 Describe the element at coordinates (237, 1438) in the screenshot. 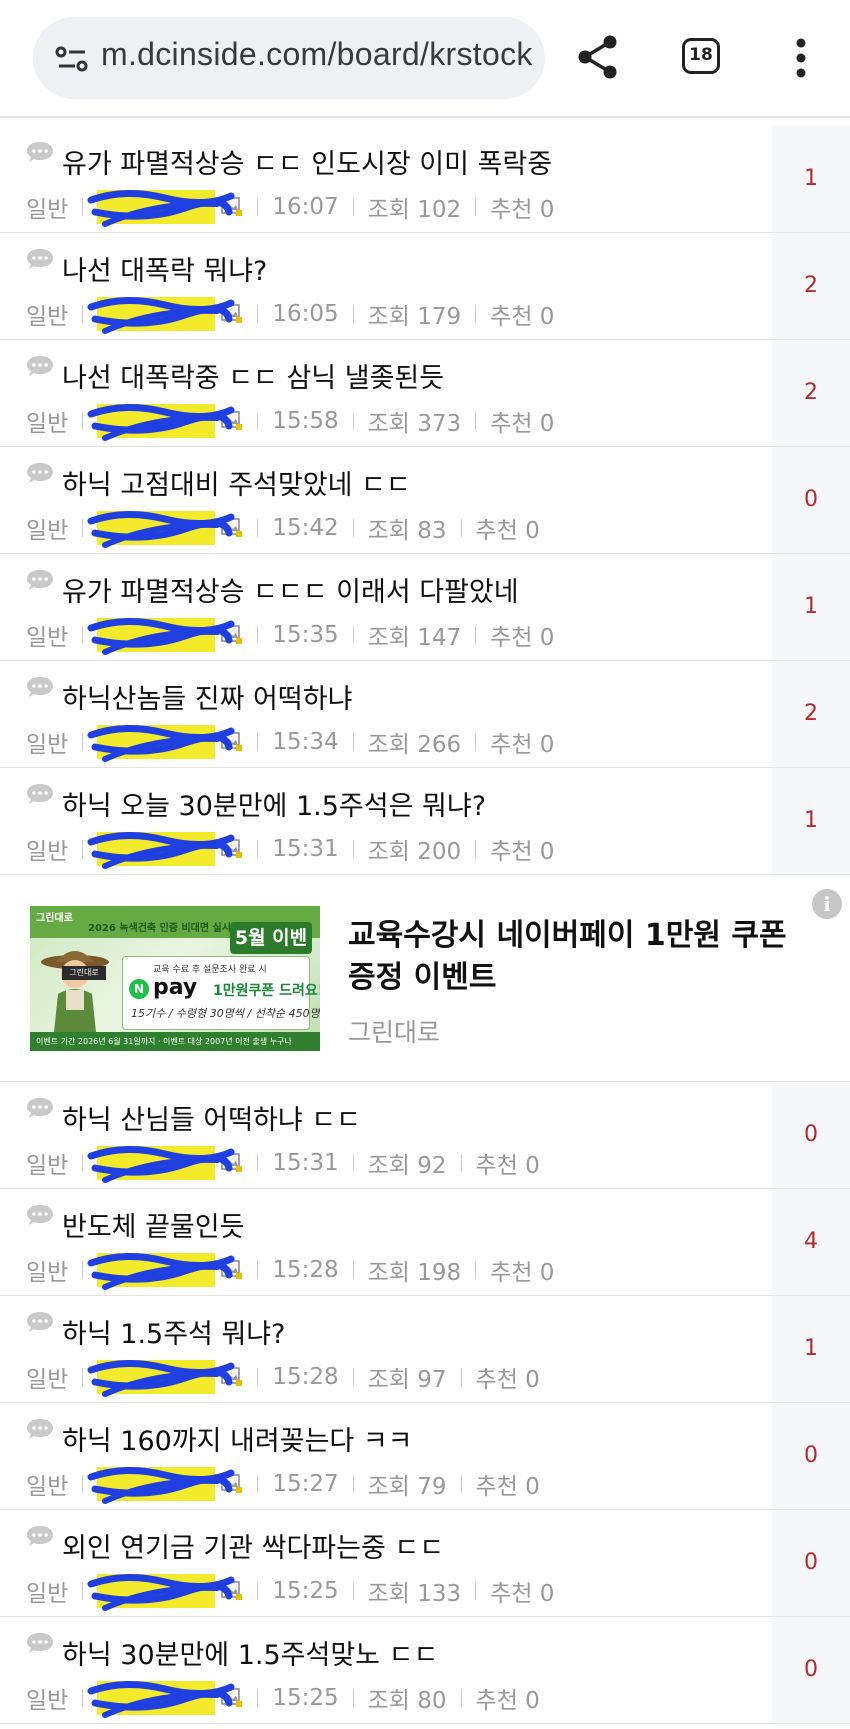

I see `post-title: 하닉 160까지 내려꽂는다 ㅋㅋ` at that location.